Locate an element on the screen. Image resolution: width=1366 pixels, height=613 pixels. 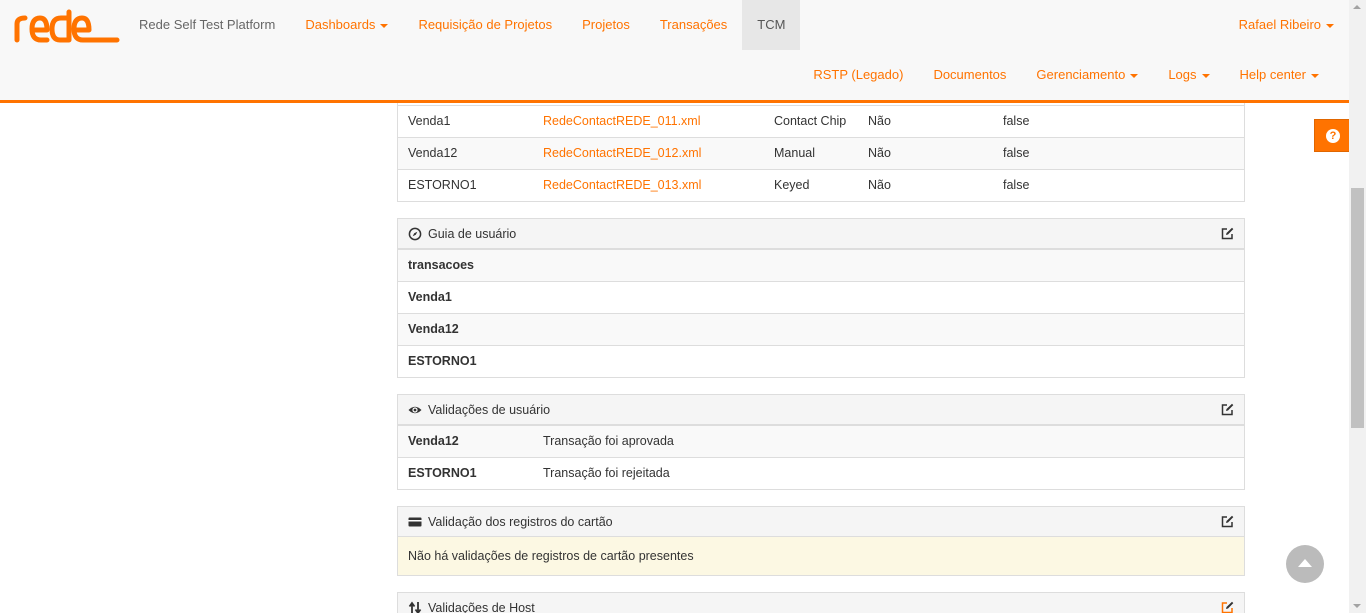
validacoes-host-panel: Validações de Host is located at coordinates (821, 602).